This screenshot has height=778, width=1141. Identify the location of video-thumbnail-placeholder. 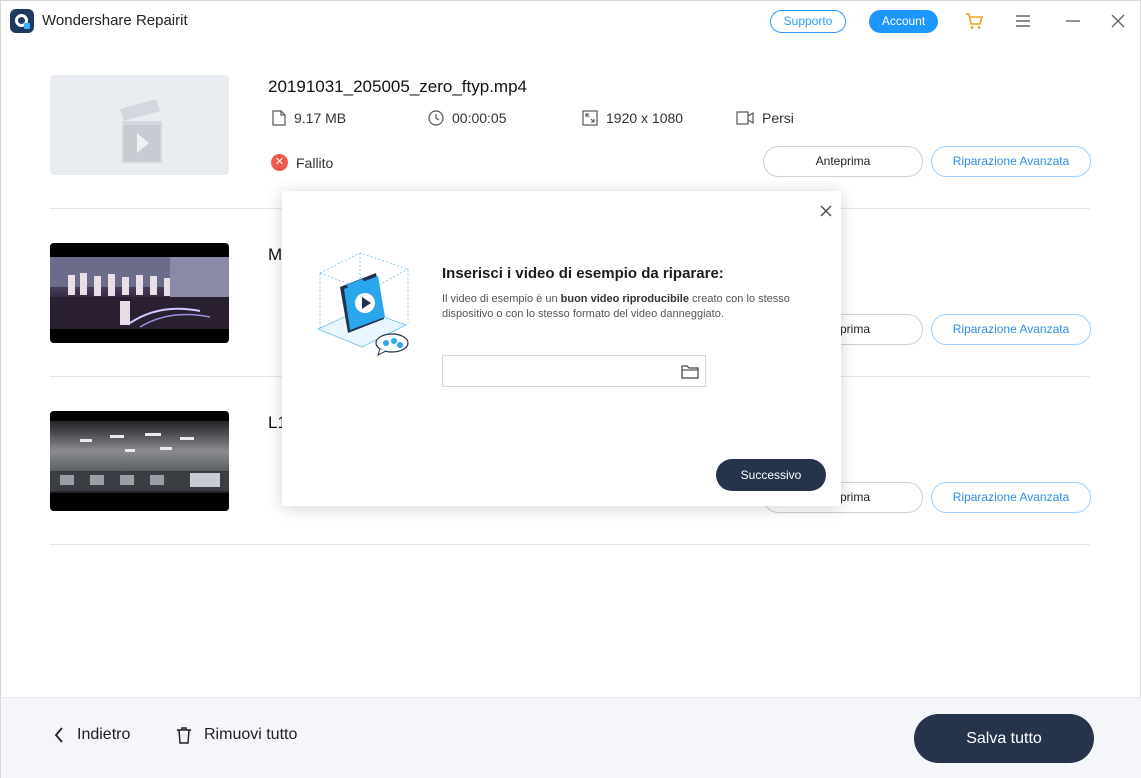
(139, 125).